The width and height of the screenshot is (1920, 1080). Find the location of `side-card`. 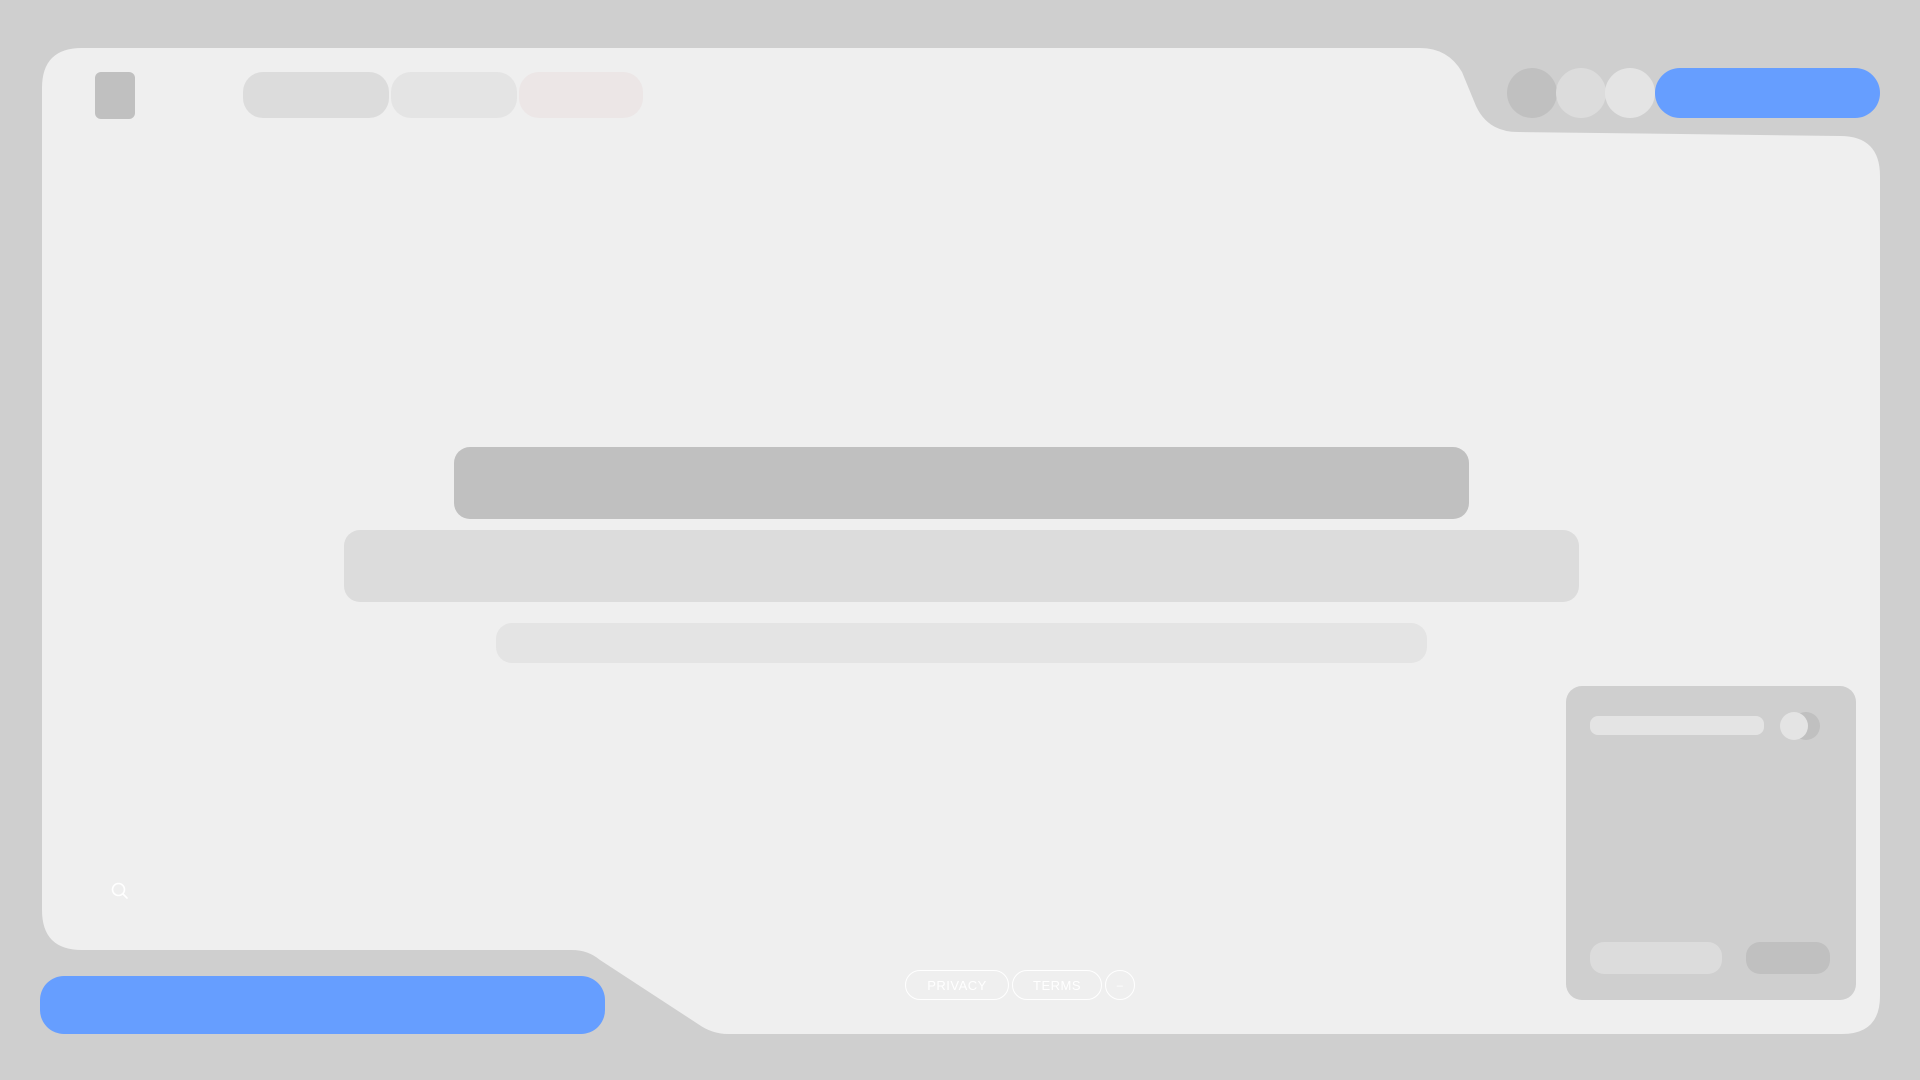

side-card is located at coordinates (1711, 843).